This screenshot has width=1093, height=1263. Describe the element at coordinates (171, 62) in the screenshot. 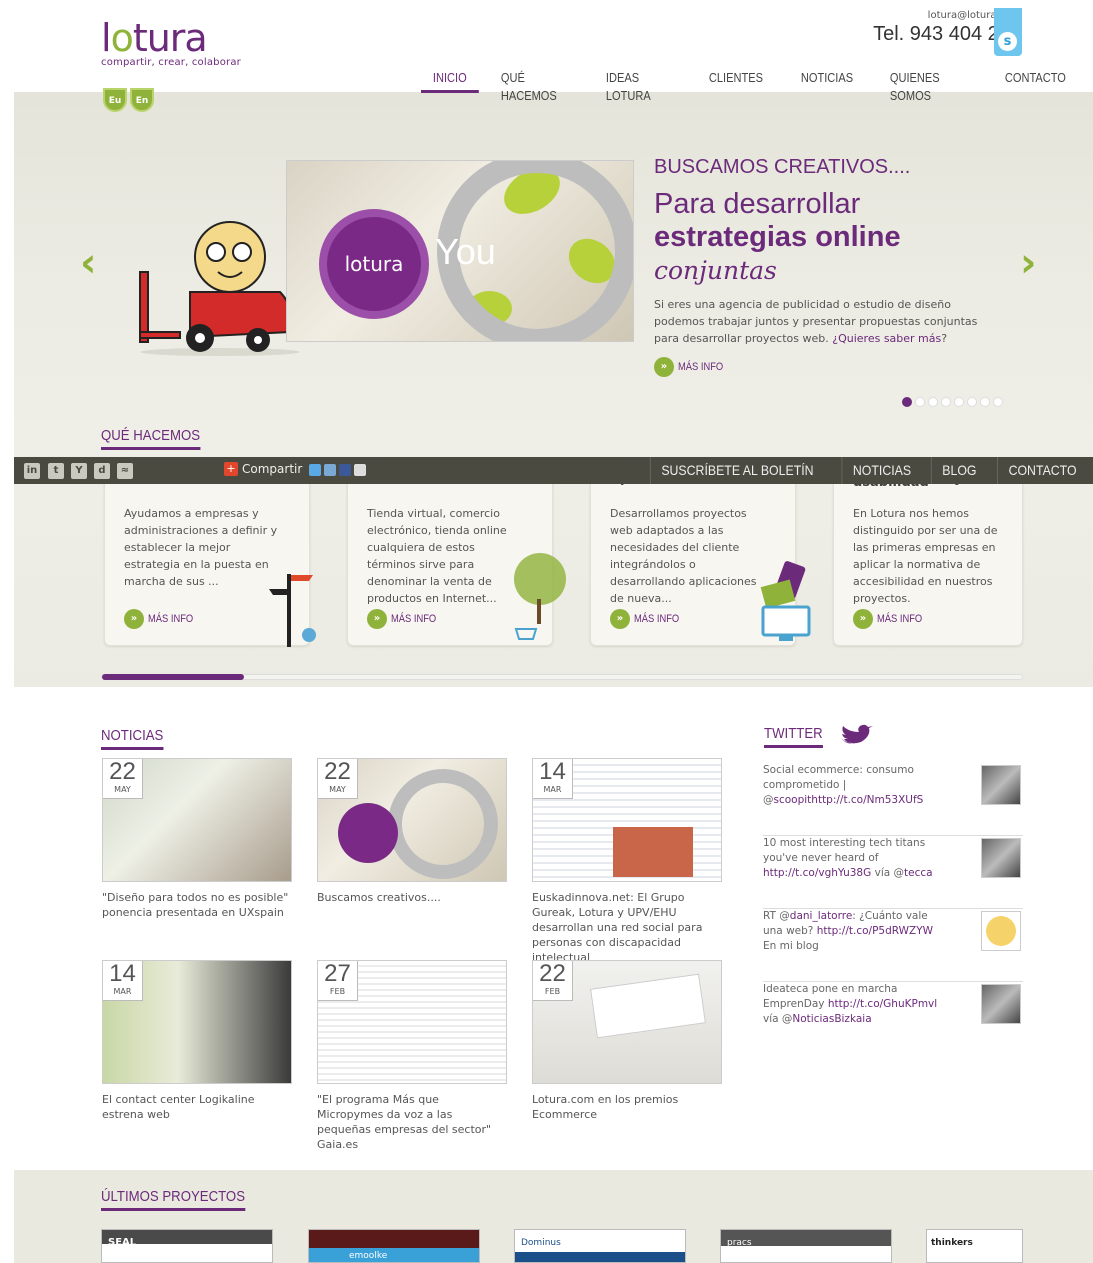

I see `site-tagline: compartir, crear, colaborar` at that location.